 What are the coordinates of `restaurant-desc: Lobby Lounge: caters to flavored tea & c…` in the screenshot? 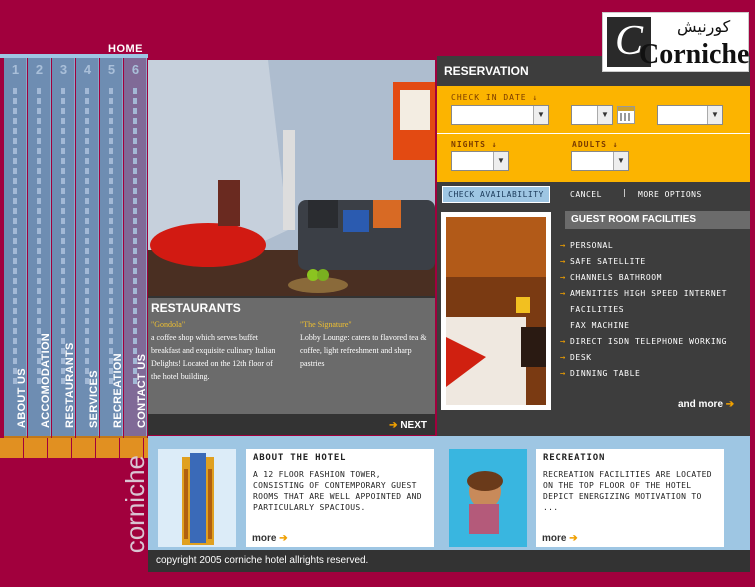 It's located at (363, 350).